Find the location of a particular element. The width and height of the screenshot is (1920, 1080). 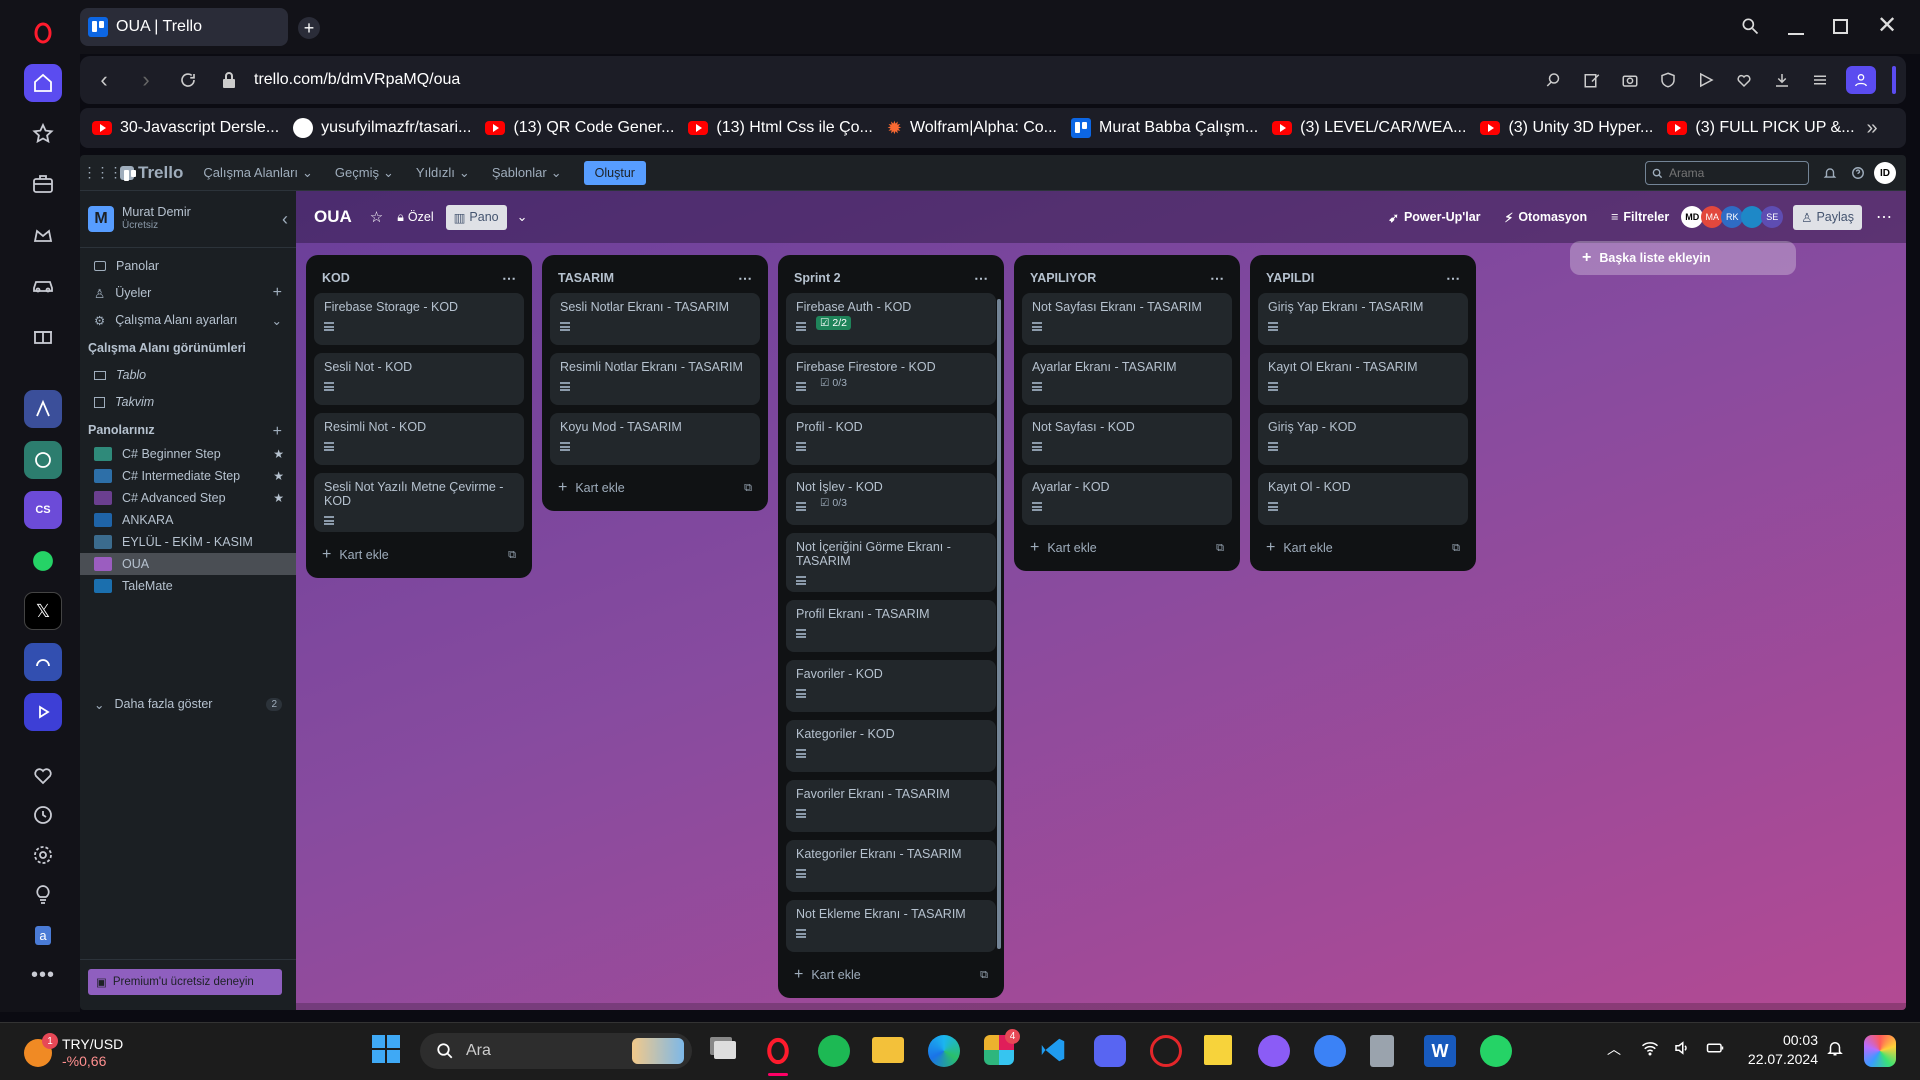

menu-templates: Şablonlar ⌄ is located at coordinates (527, 173).